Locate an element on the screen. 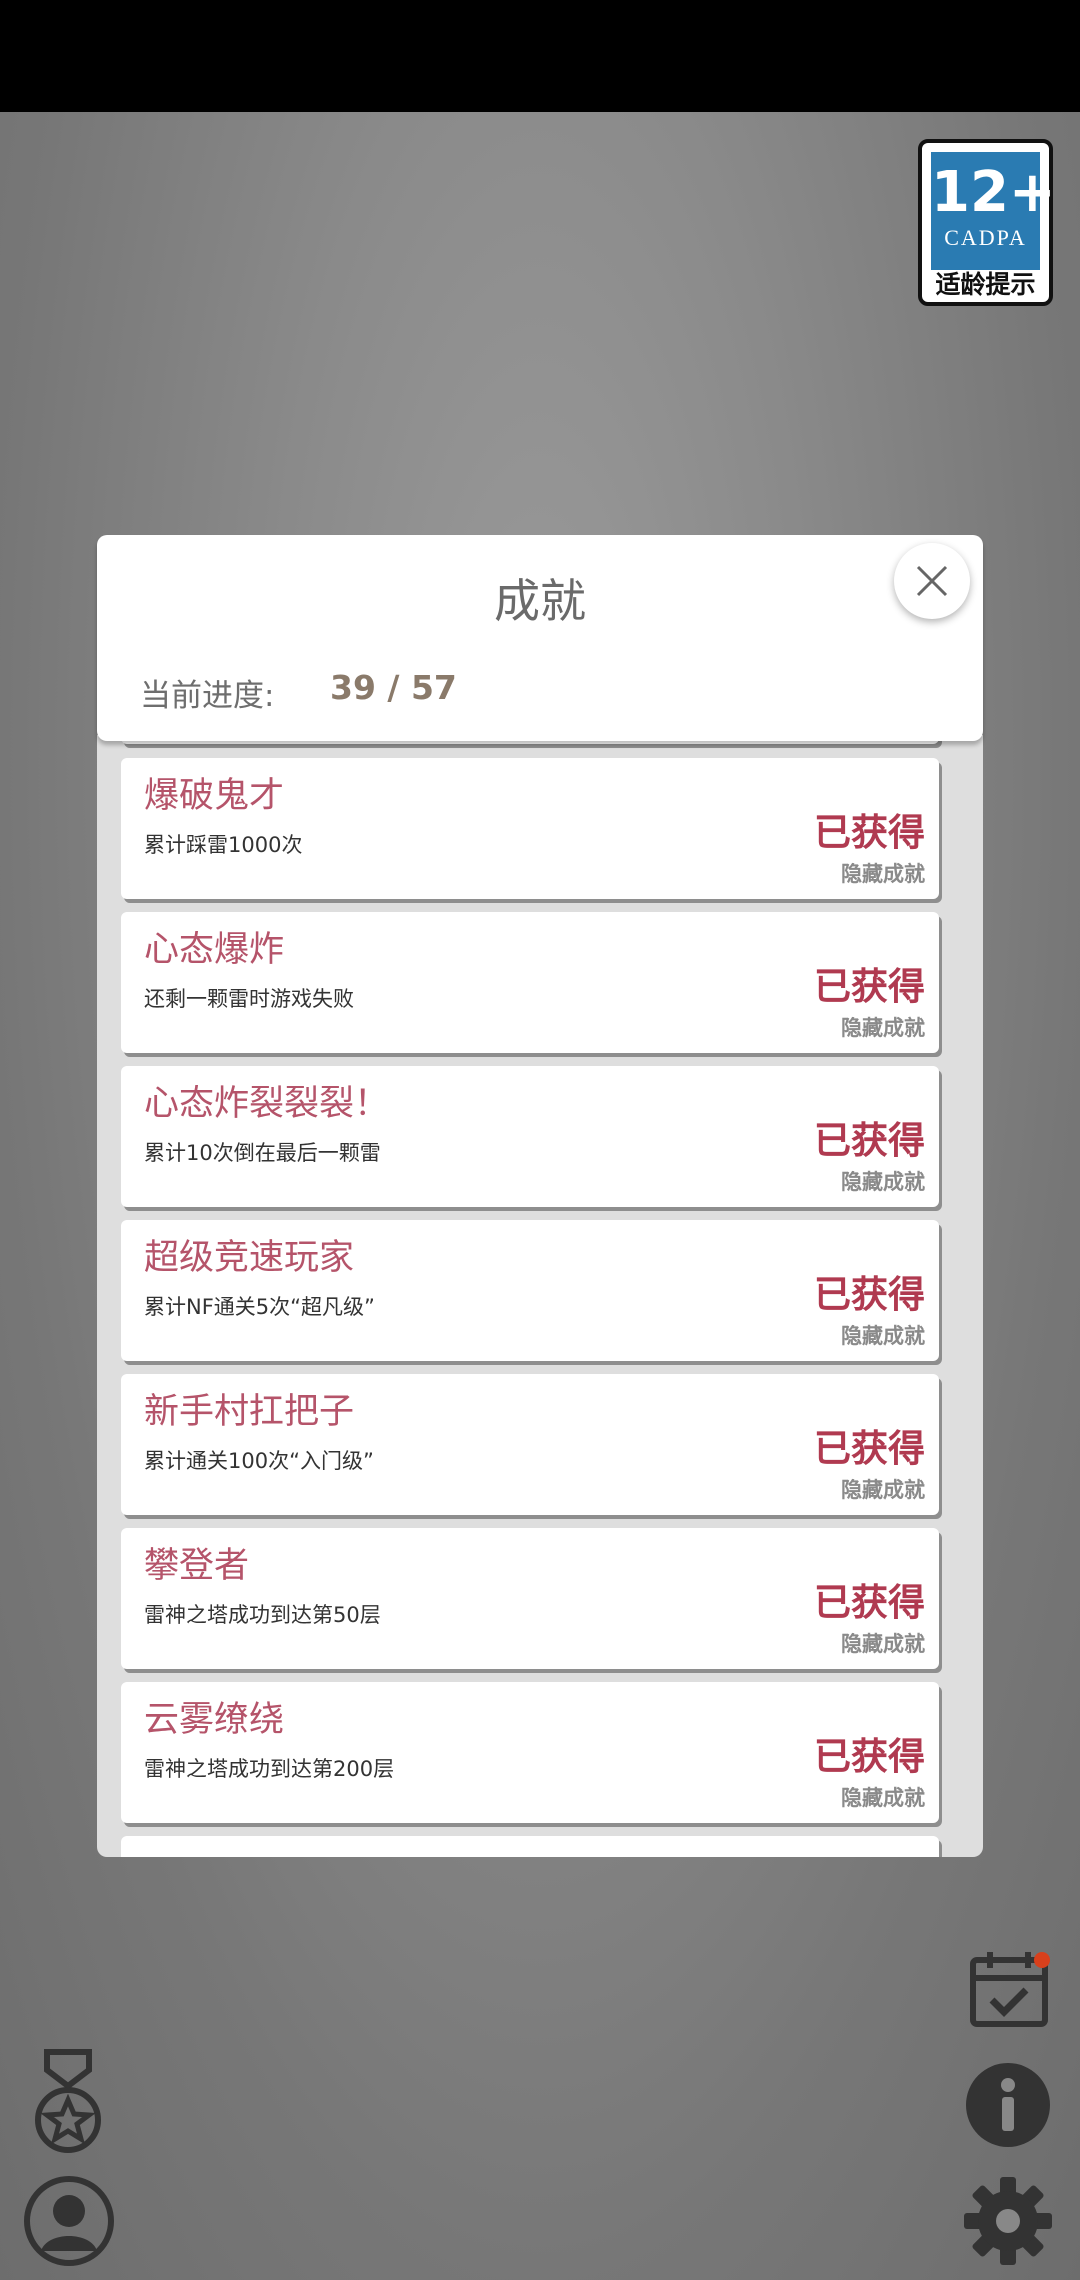 The width and height of the screenshot is (1080, 2280). age-rating-age: 12+ is located at coordinates (993, 192).